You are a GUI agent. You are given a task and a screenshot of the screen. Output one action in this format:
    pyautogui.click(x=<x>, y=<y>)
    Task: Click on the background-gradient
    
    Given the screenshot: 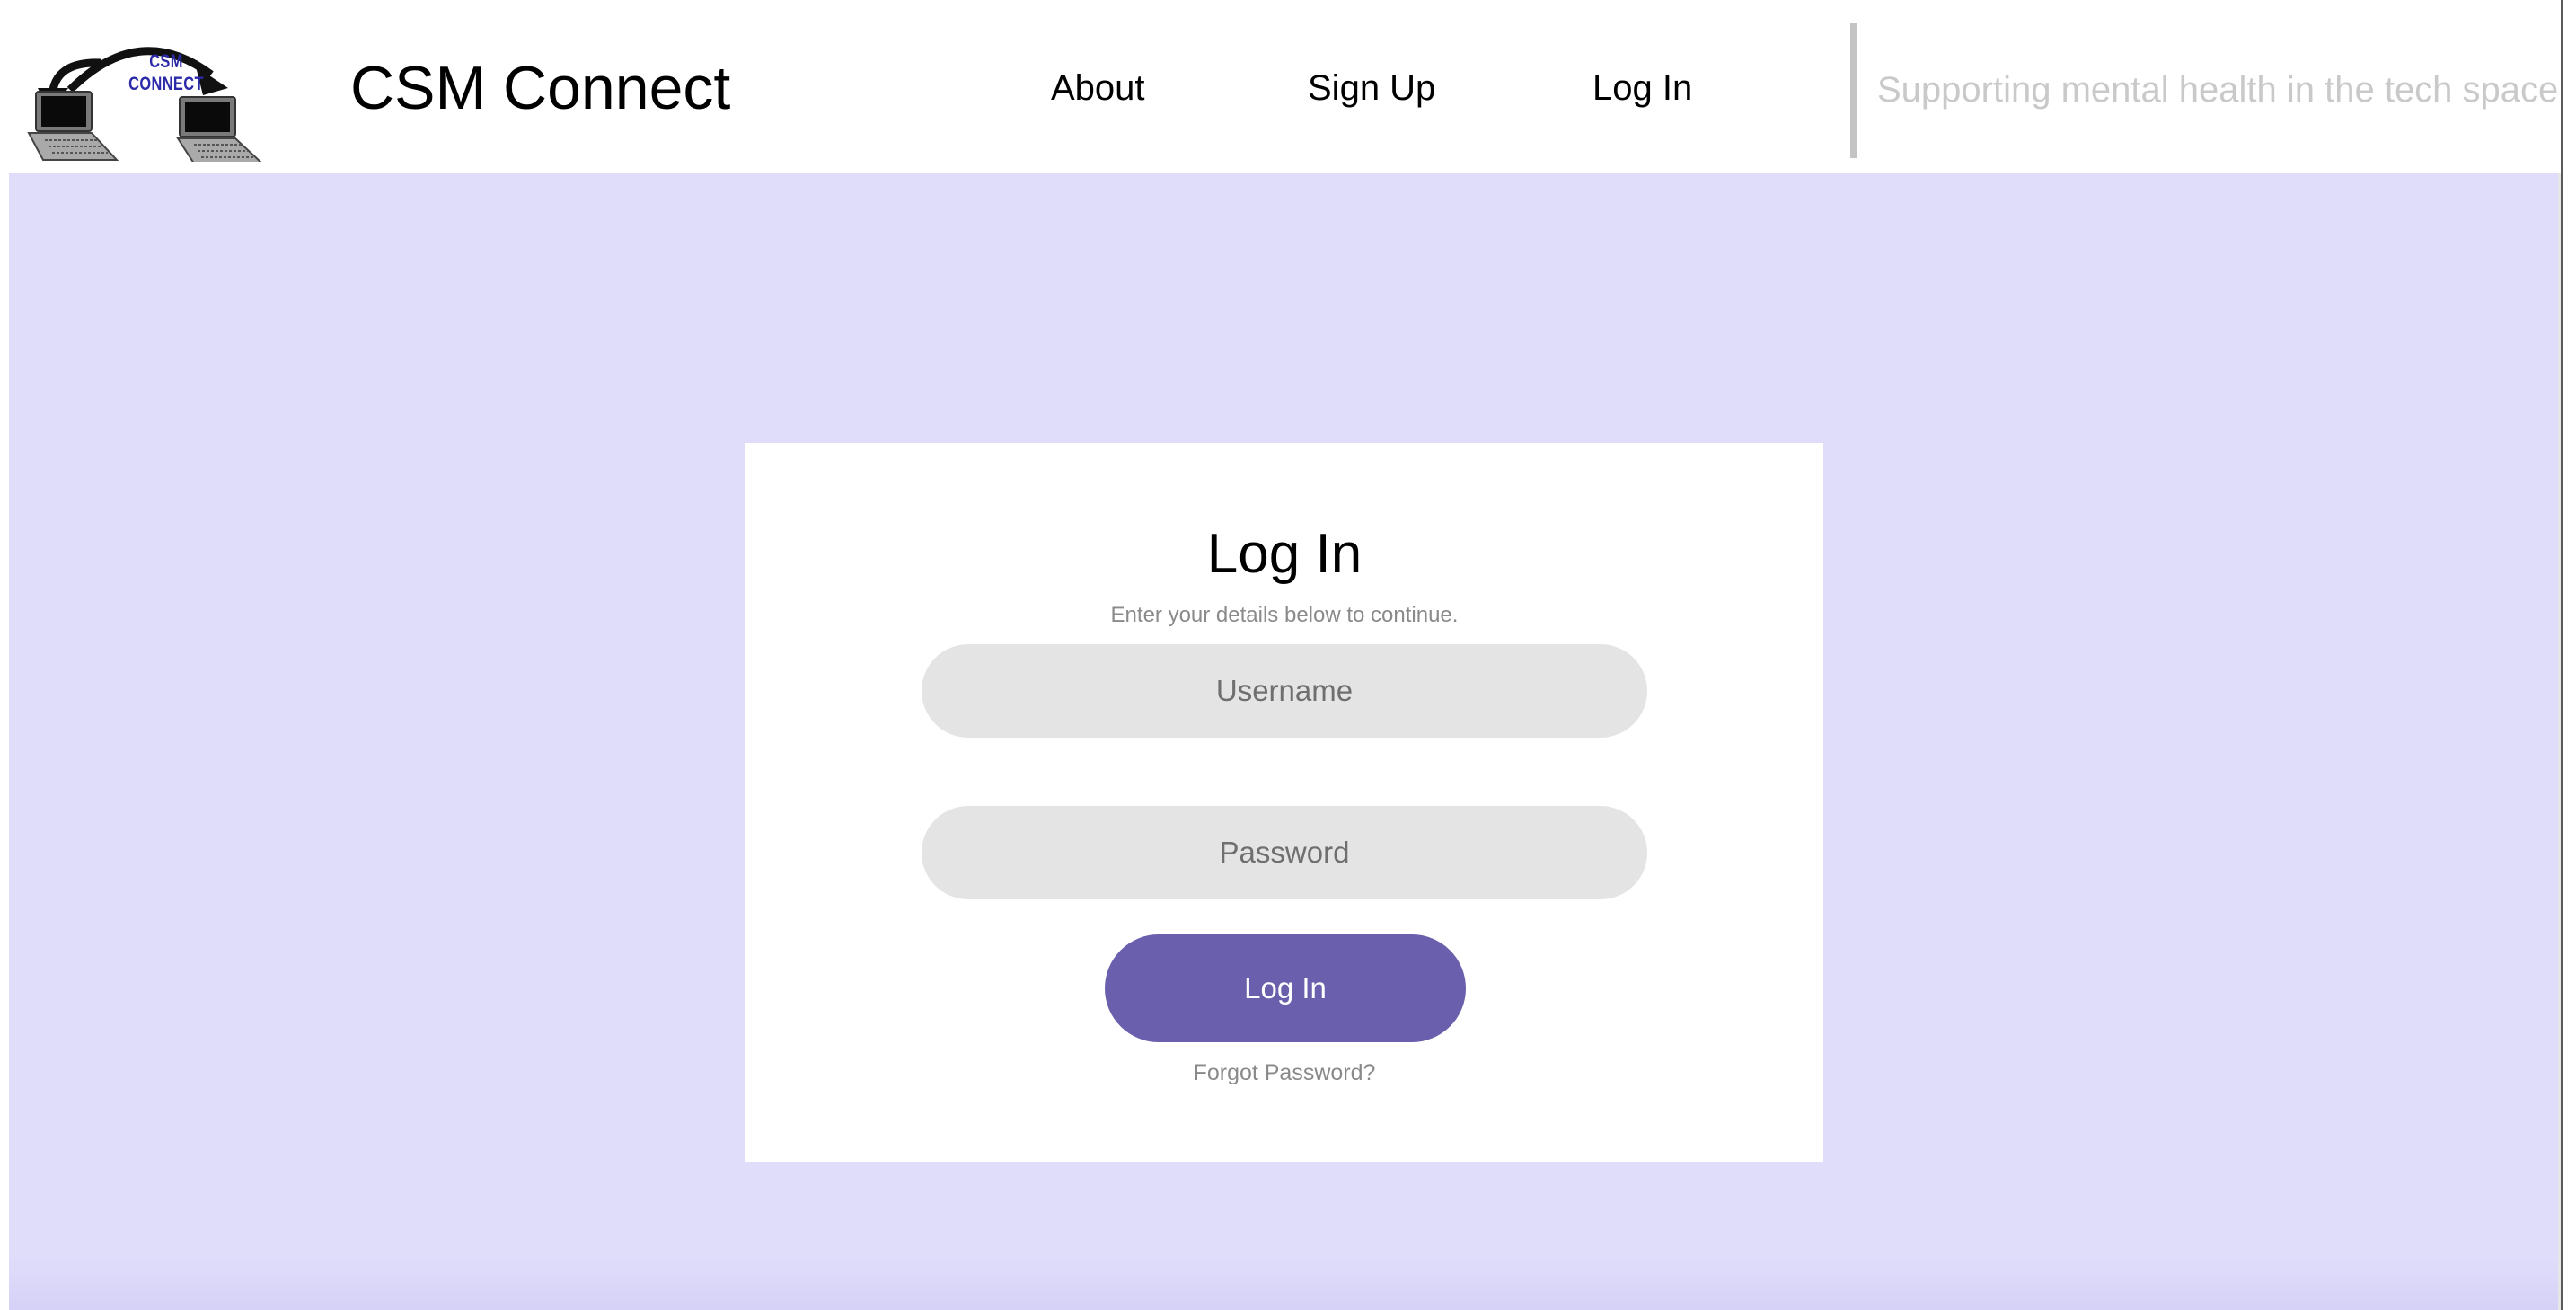 What is the action you would take?
    pyautogui.click(x=1283, y=1283)
    